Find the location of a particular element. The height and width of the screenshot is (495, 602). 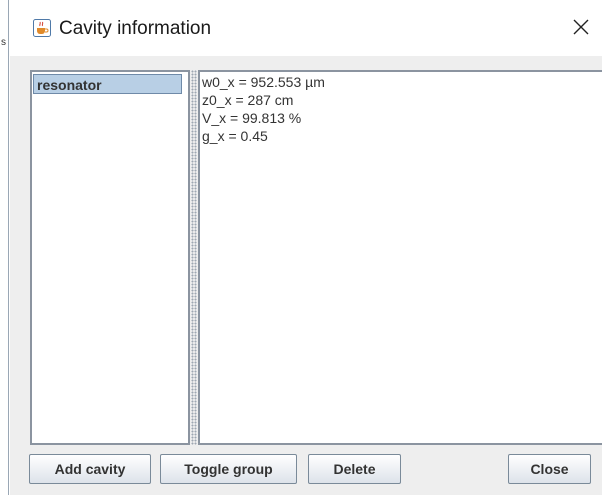

close-button: Close is located at coordinates (549, 469).